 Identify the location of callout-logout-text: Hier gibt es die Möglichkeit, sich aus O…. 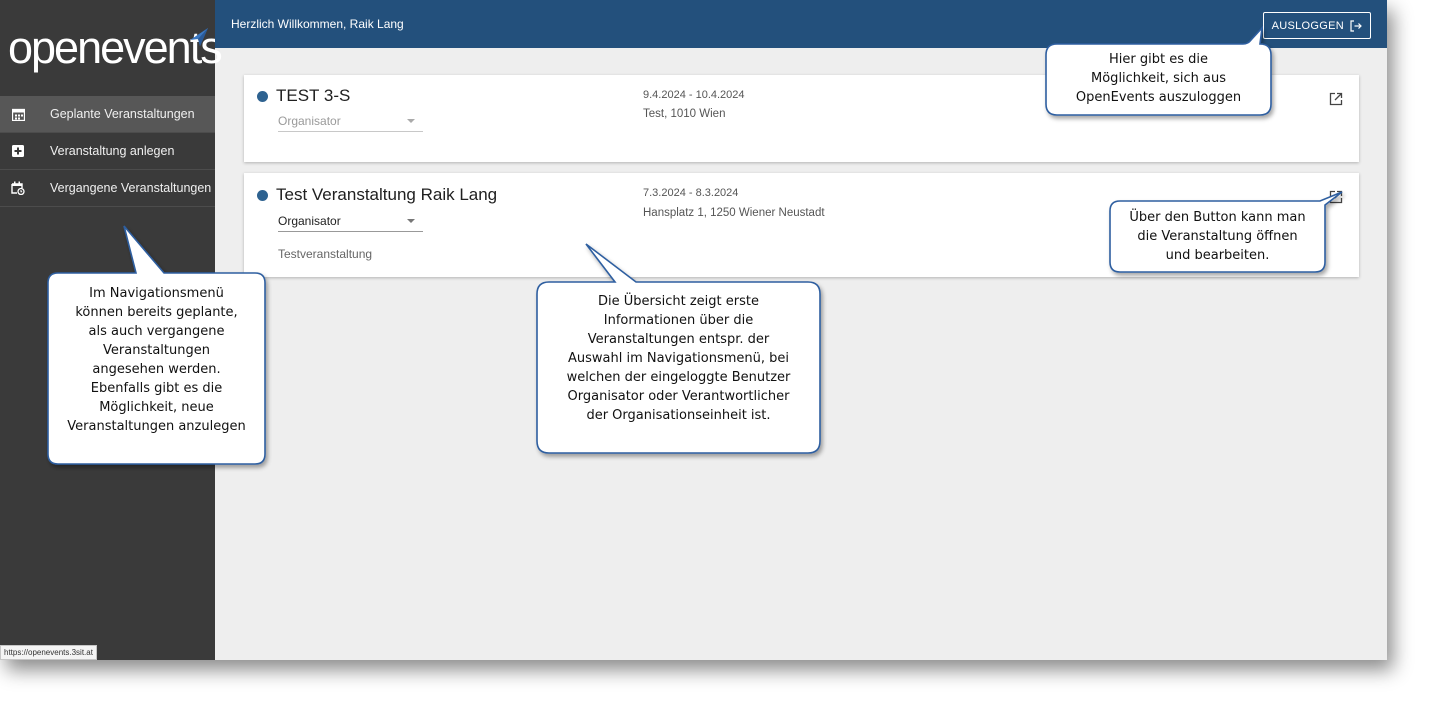
(1158, 78).